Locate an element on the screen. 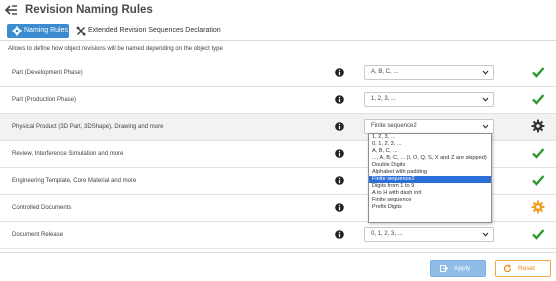 The width and height of the screenshot is (556, 281). tab-extended-label: Extended Revision Sequences Declaration is located at coordinates (154, 30).